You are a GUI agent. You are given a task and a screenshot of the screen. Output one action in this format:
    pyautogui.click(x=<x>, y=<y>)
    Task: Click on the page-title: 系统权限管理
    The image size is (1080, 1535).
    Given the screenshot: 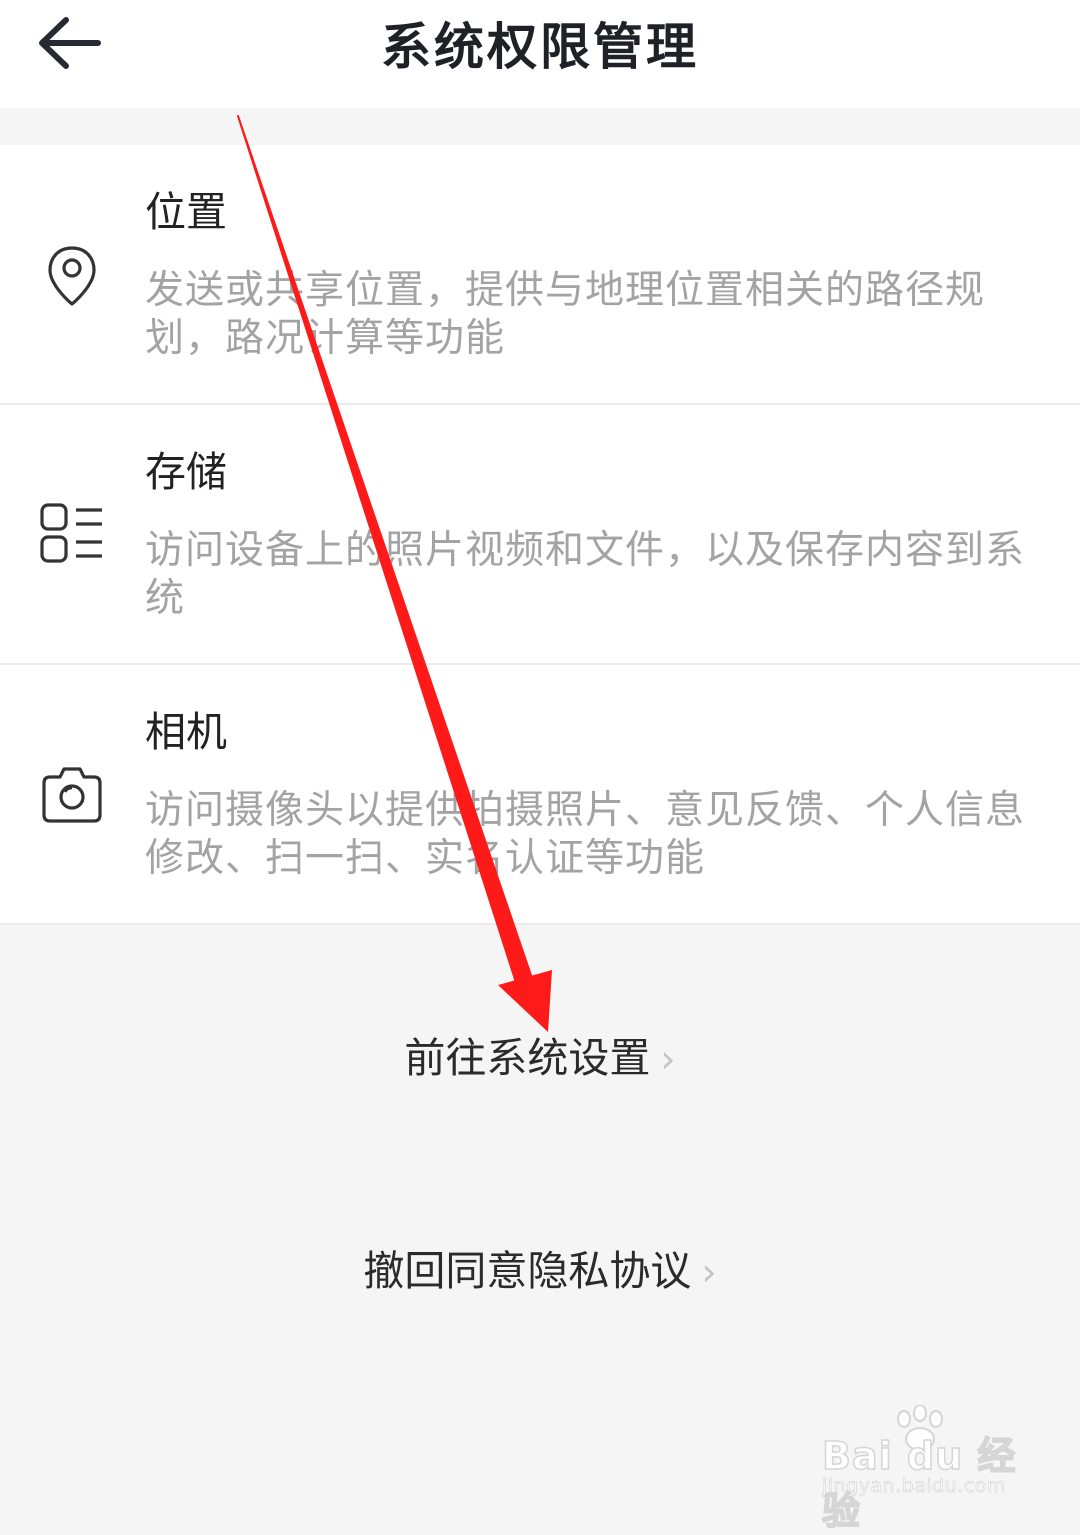 What is the action you would take?
    pyautogui.click(x=540, y=47)
    